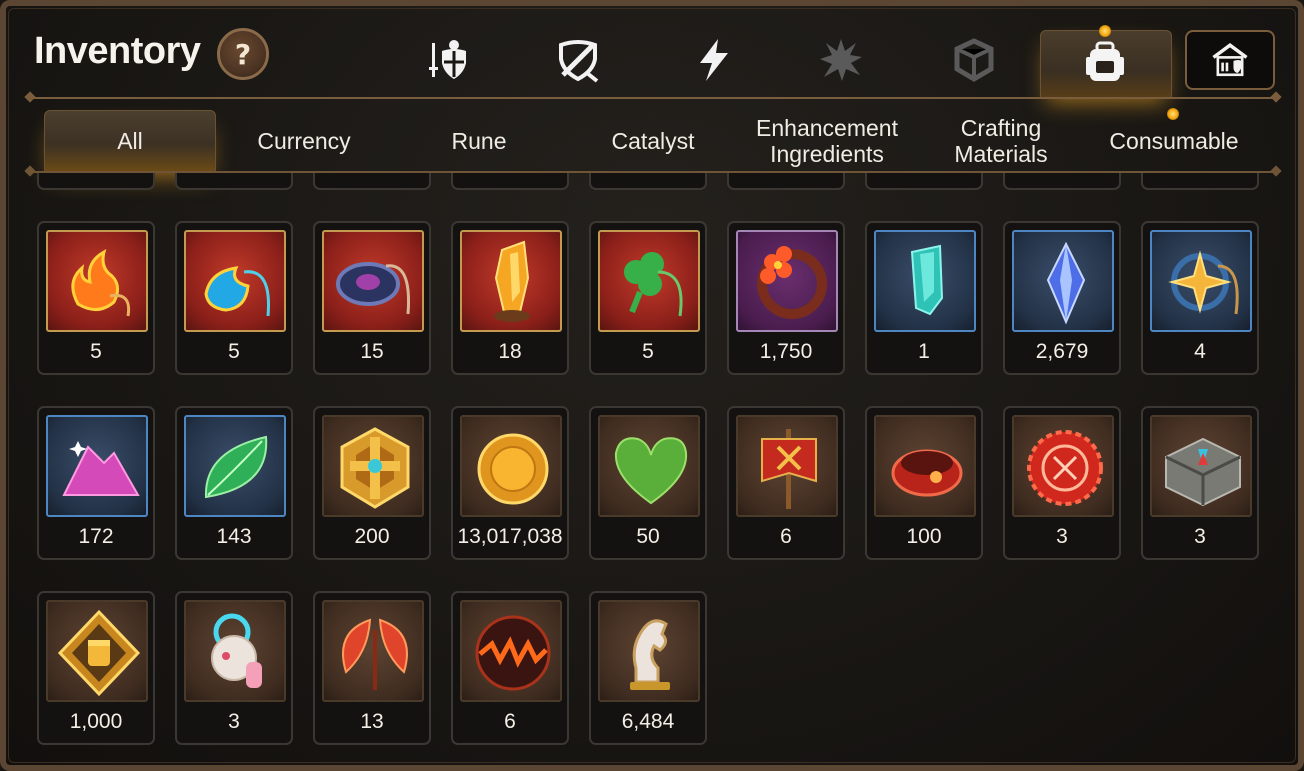 The image size is (1304, 771). I want to click on robot-icon, so click(235, 651).